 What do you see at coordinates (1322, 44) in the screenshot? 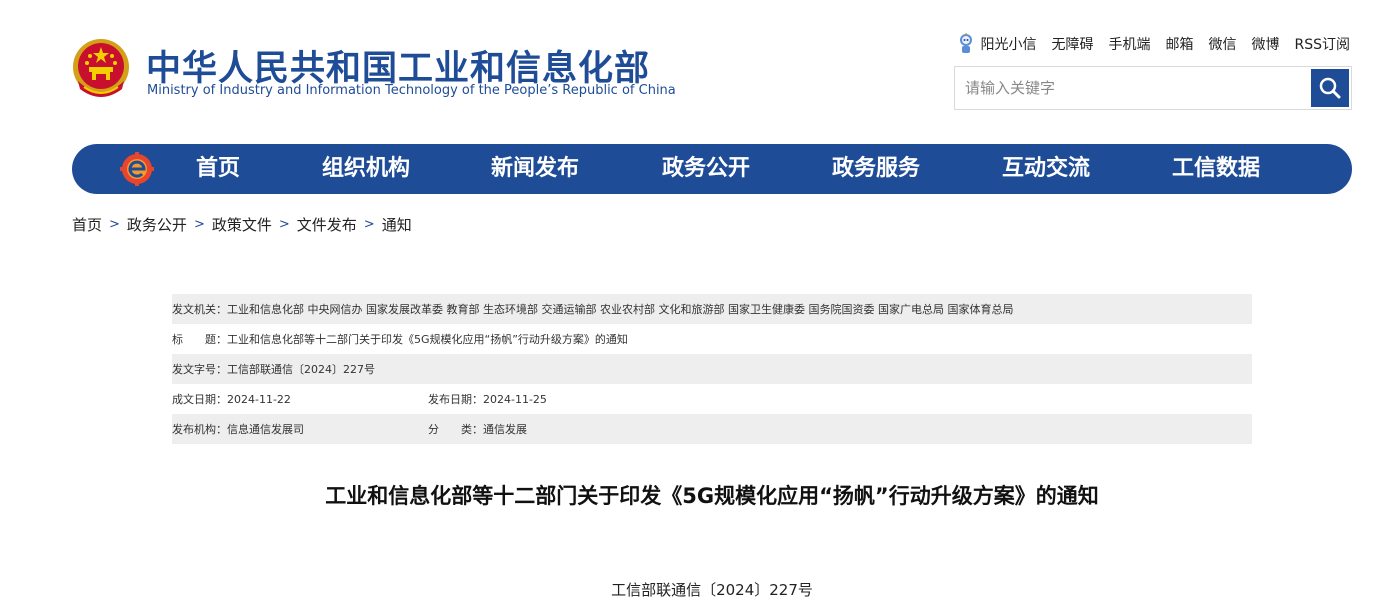
I see `rss-link: RSS订阅` at bounding box center [1322, 44].